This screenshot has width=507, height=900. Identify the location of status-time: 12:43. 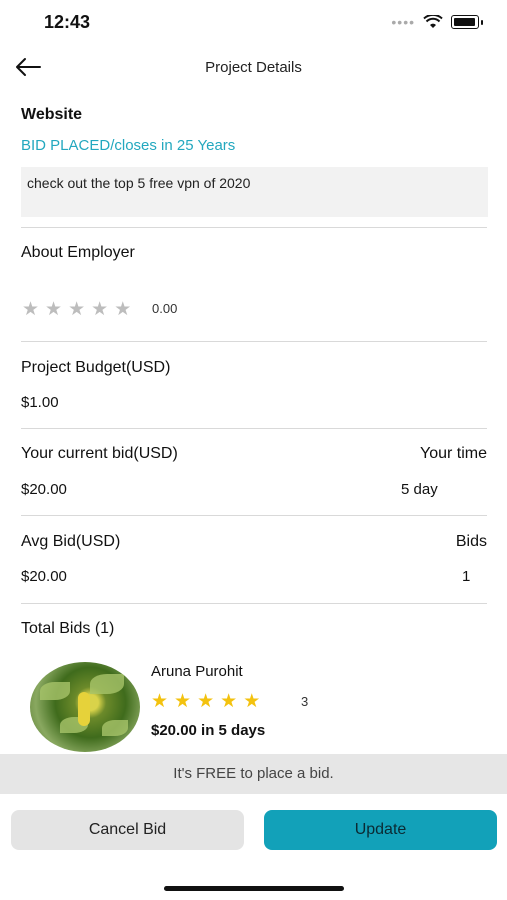
(67, 22).